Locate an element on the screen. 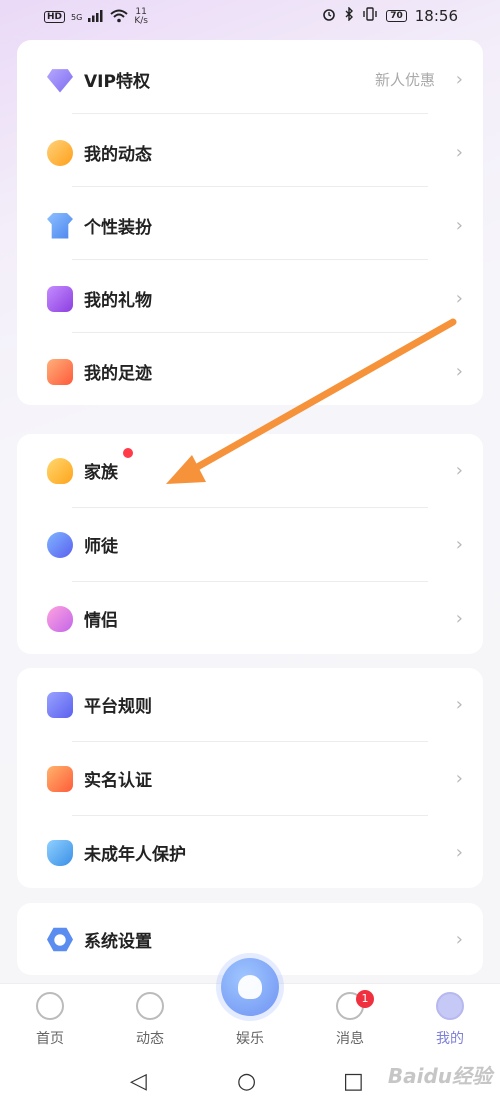  signal-bars-icon is located at coordinates (96, 17).